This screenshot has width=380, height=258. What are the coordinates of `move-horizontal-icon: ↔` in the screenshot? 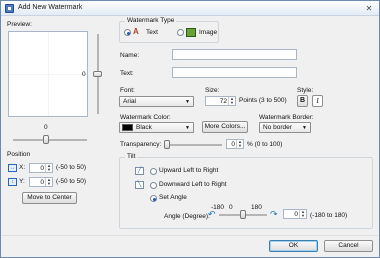 It's located at (12, 168).